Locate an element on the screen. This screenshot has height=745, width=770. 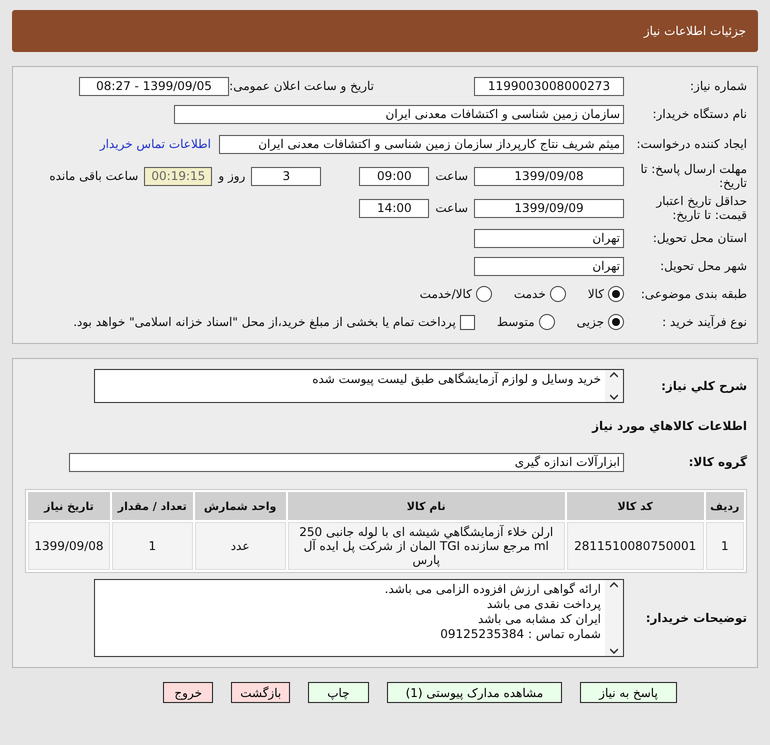
field-label: ایجاد کننده درخواست: is located at coordinates (691, 144).